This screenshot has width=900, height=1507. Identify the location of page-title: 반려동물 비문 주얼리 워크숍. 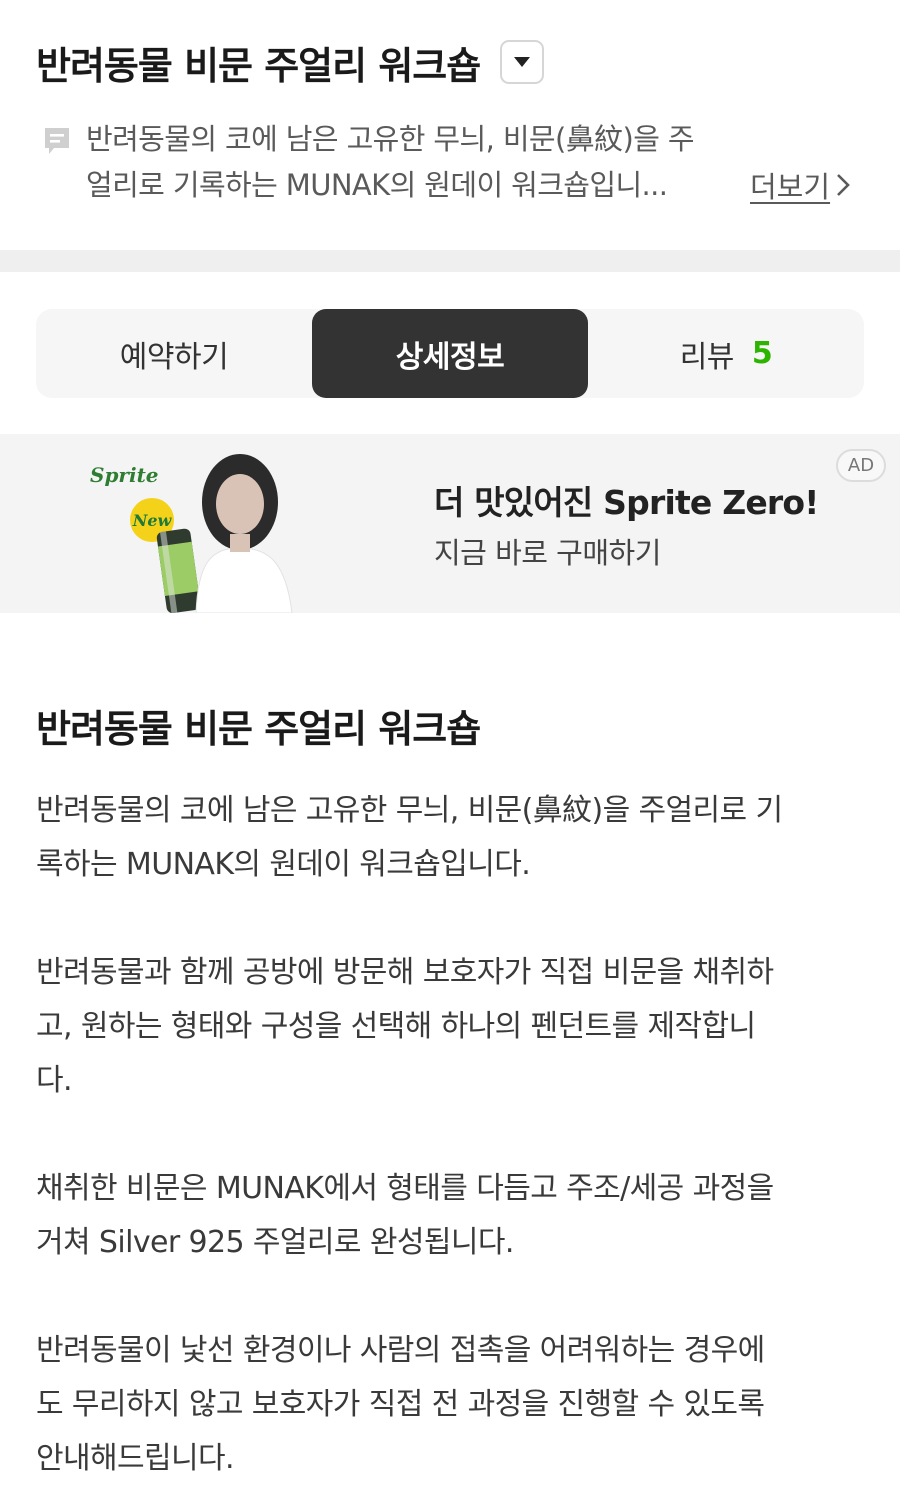
(258, 65).